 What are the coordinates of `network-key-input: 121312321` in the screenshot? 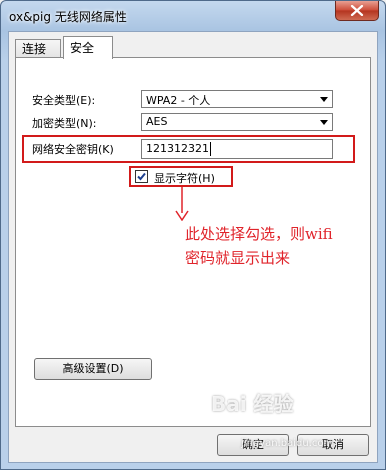 It's located at (237, 149).